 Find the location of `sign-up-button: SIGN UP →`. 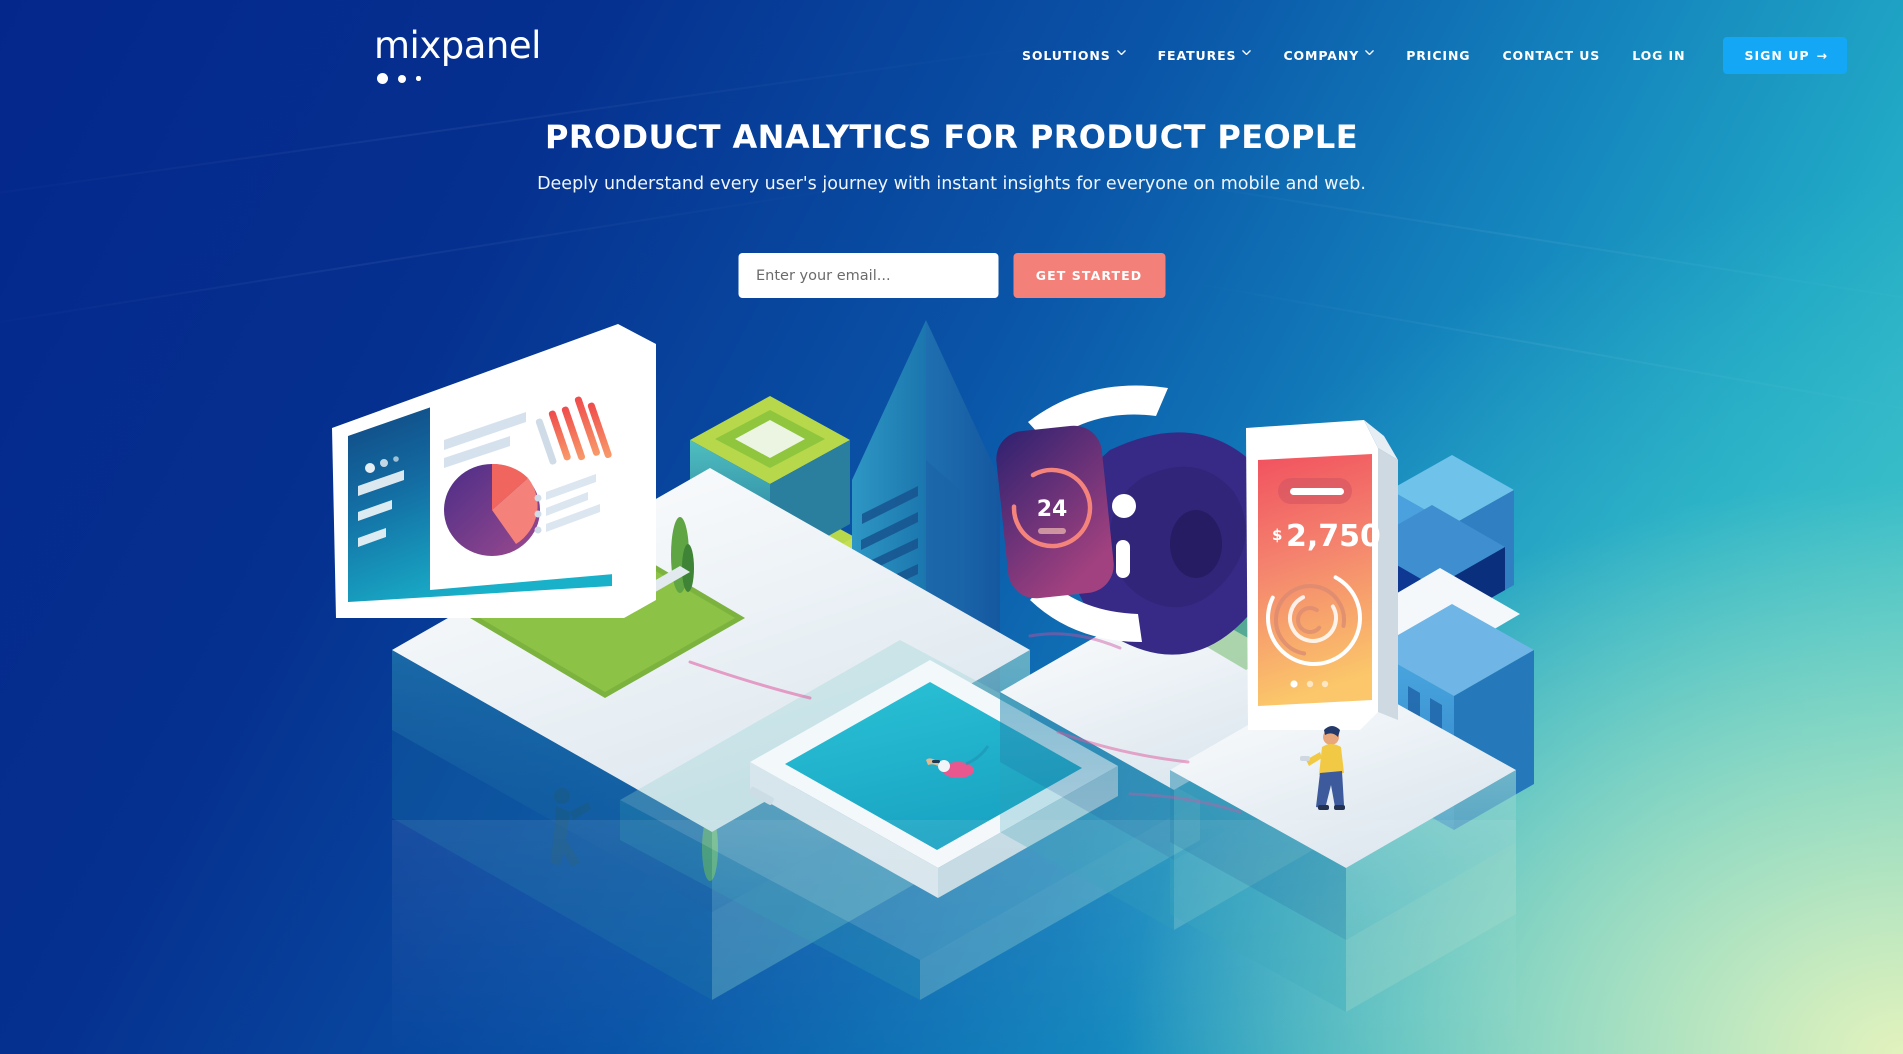

sign-up-button: SIGN UP → is located at coordinates (1785, 55).